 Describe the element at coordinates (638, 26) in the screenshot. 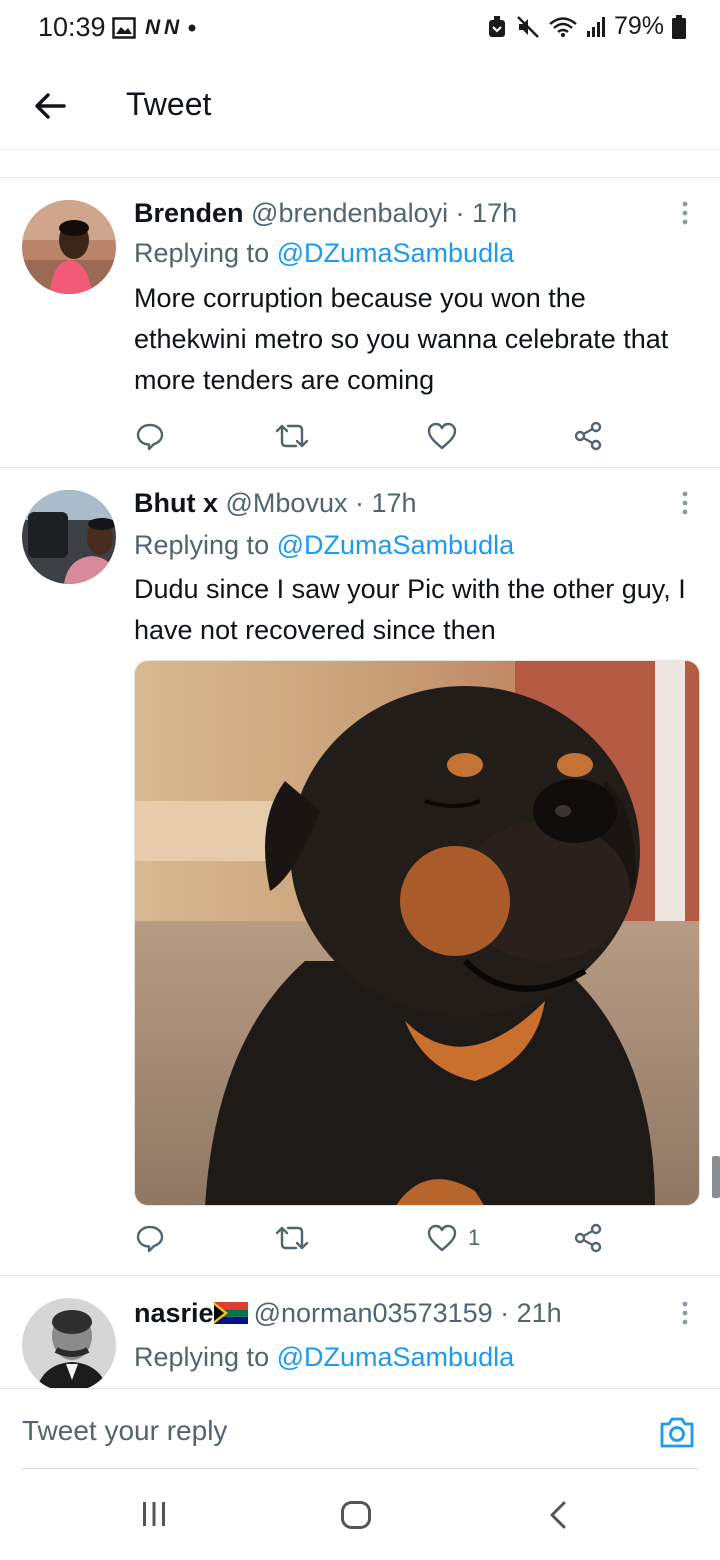

I see `battery-percent: 79%` at that location.